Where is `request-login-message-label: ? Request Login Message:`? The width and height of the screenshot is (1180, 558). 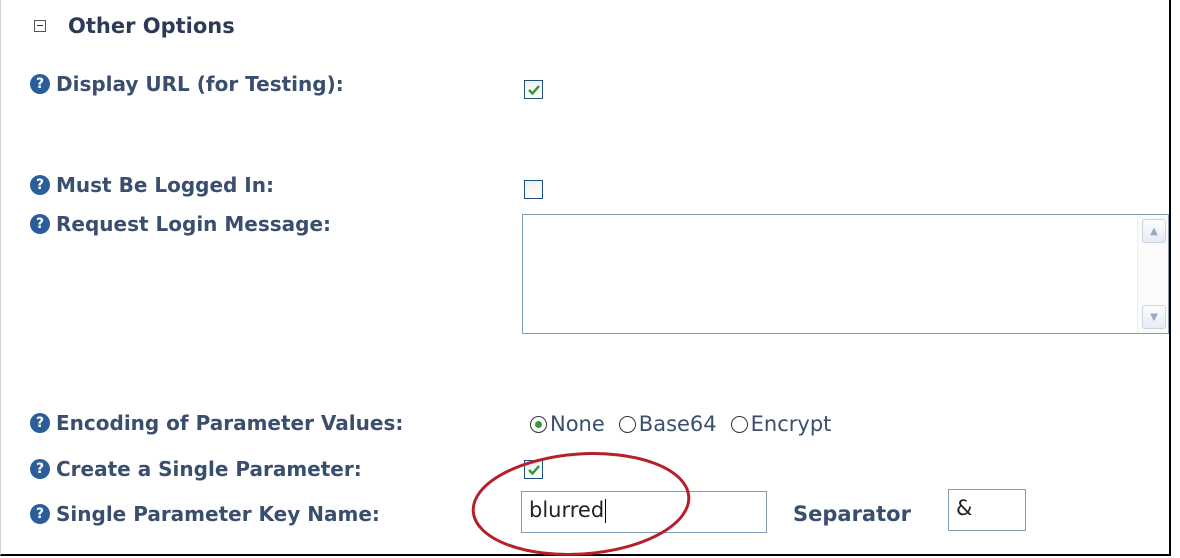 request-login-message-label: ? Request Login Message: is located at coordinates (180, 224).